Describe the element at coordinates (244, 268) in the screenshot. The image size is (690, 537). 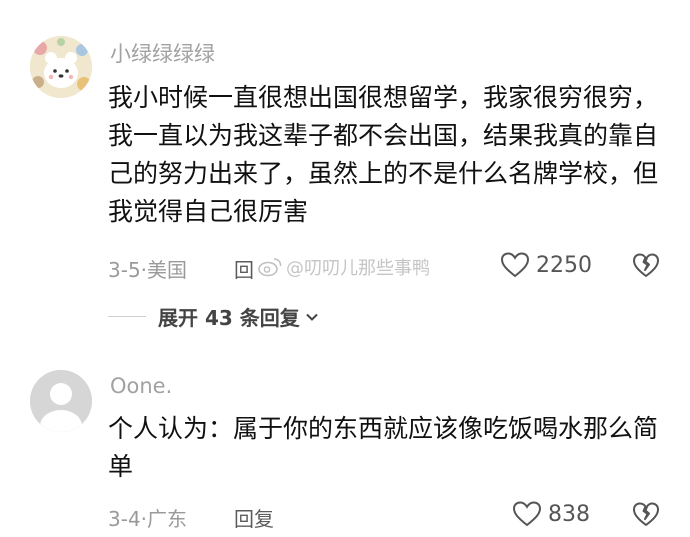
I see `reply-button: 回` at that location.